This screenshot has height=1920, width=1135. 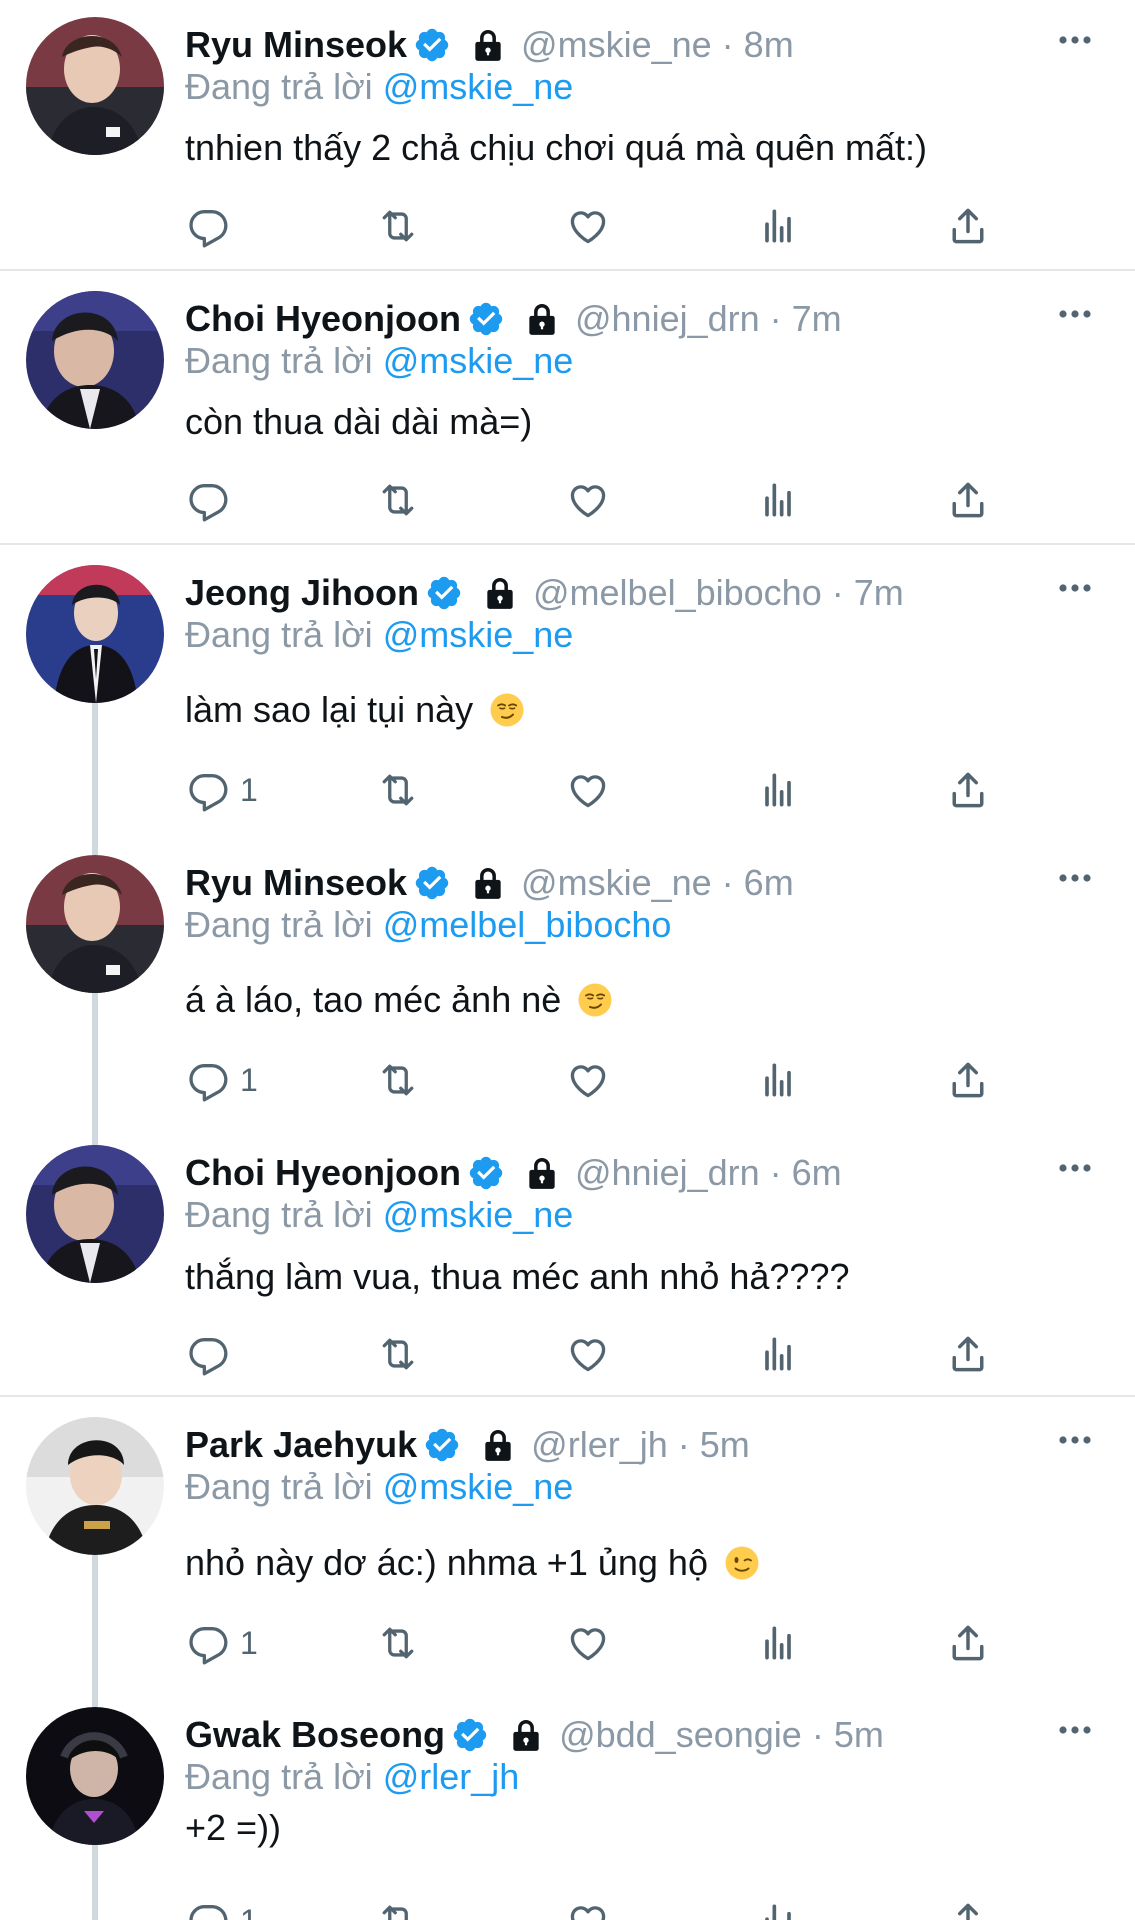 I want to click on user-handle: @bdd_seongie, so click(x=680, y=1735).